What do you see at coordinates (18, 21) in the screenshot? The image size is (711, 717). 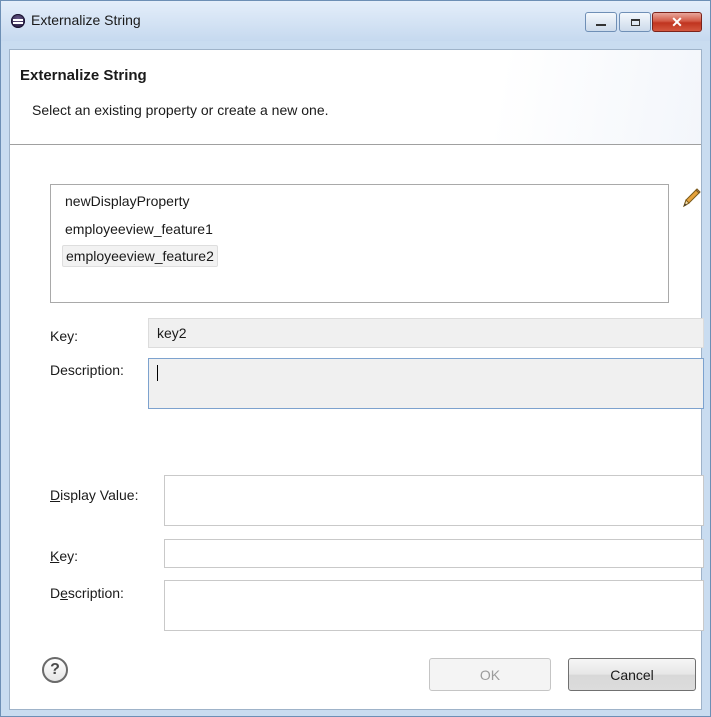 I see `eclipse-icon` at bounding box center [18, 21].